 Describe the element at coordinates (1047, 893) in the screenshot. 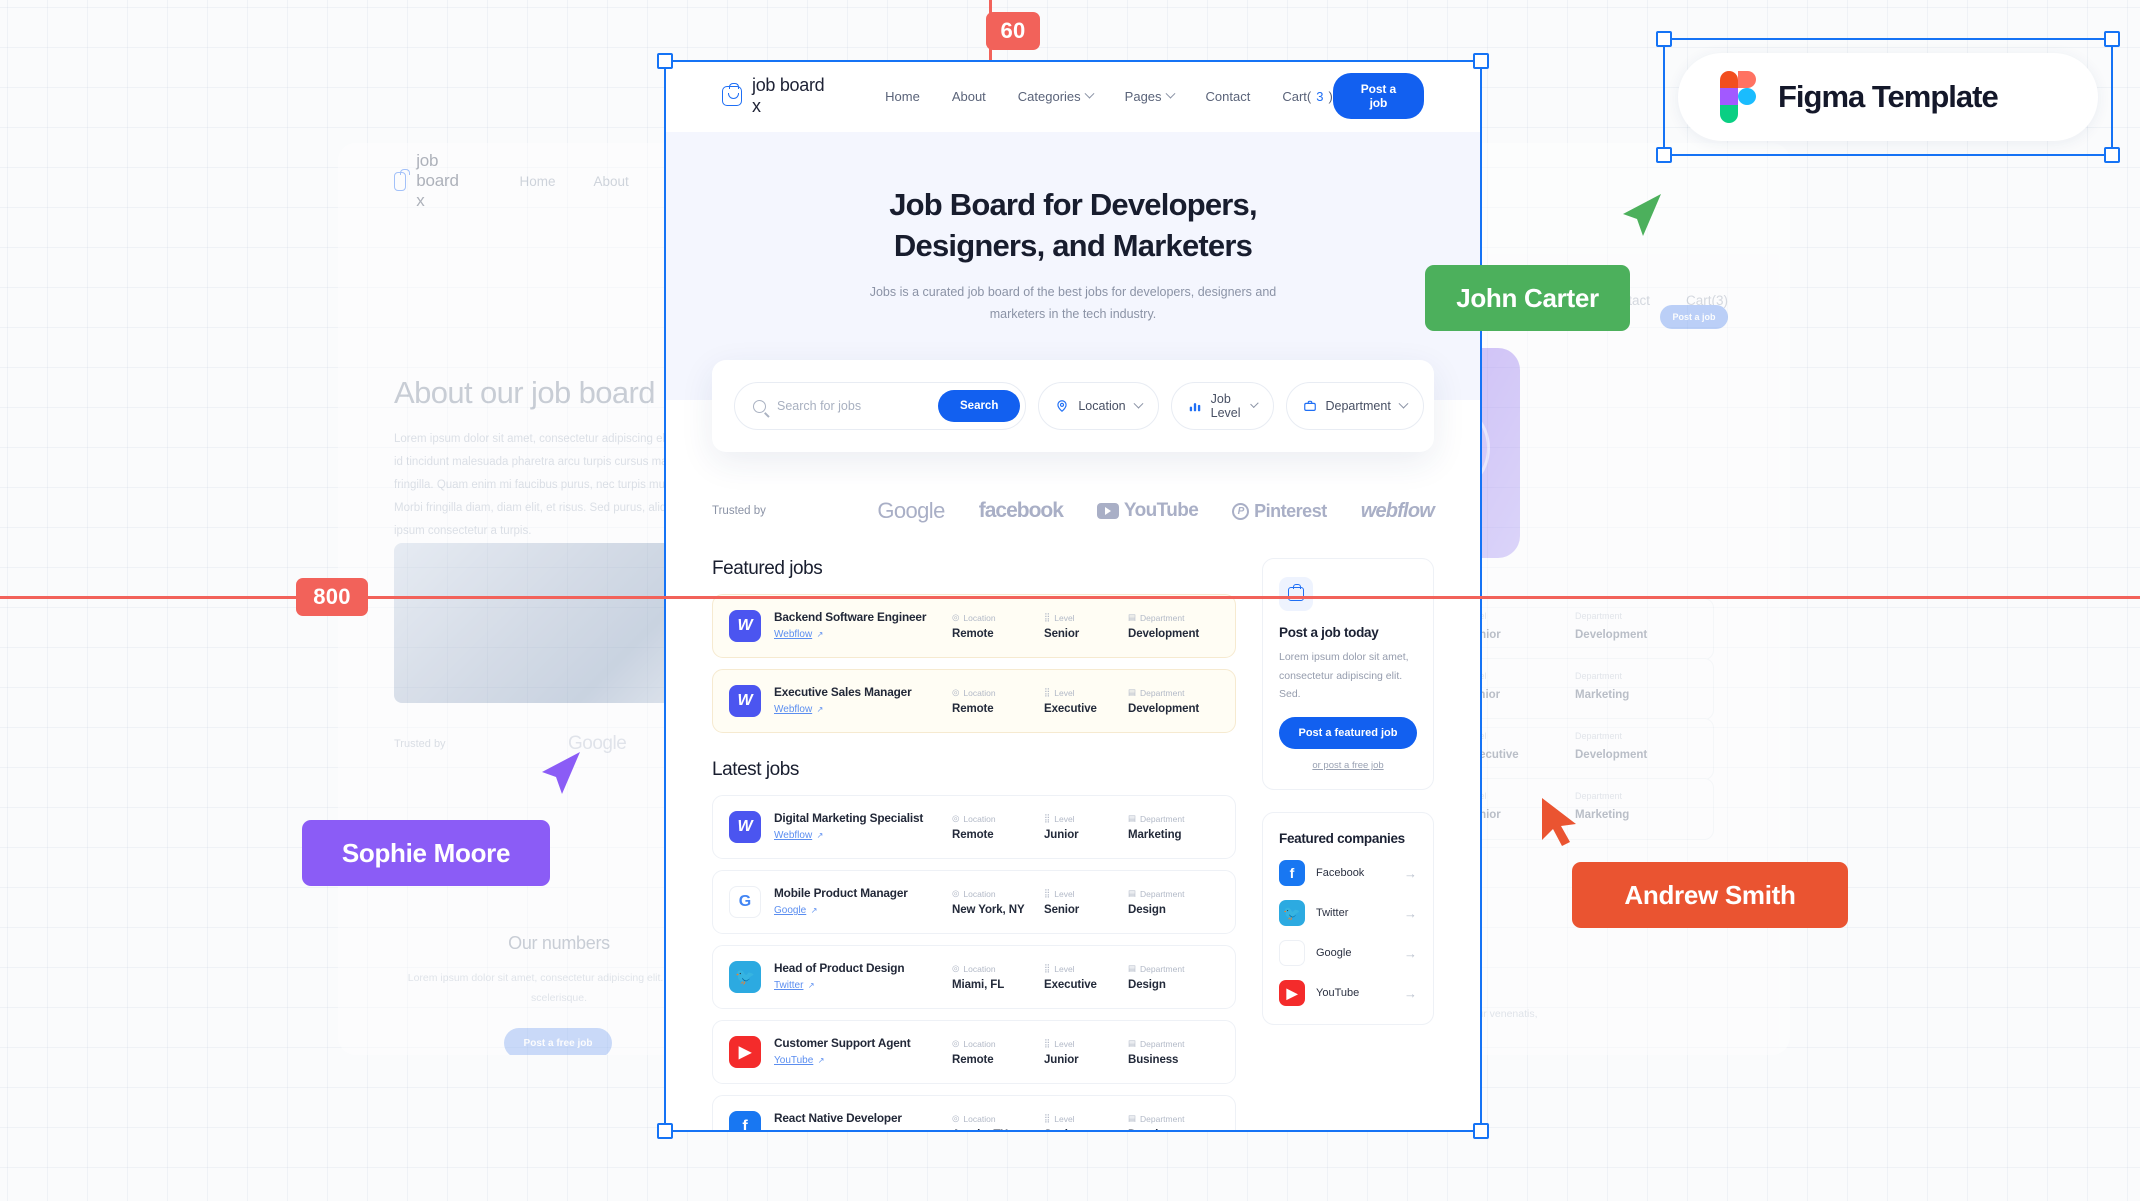

I see `bar-chart-icon: ⣿` at that location.